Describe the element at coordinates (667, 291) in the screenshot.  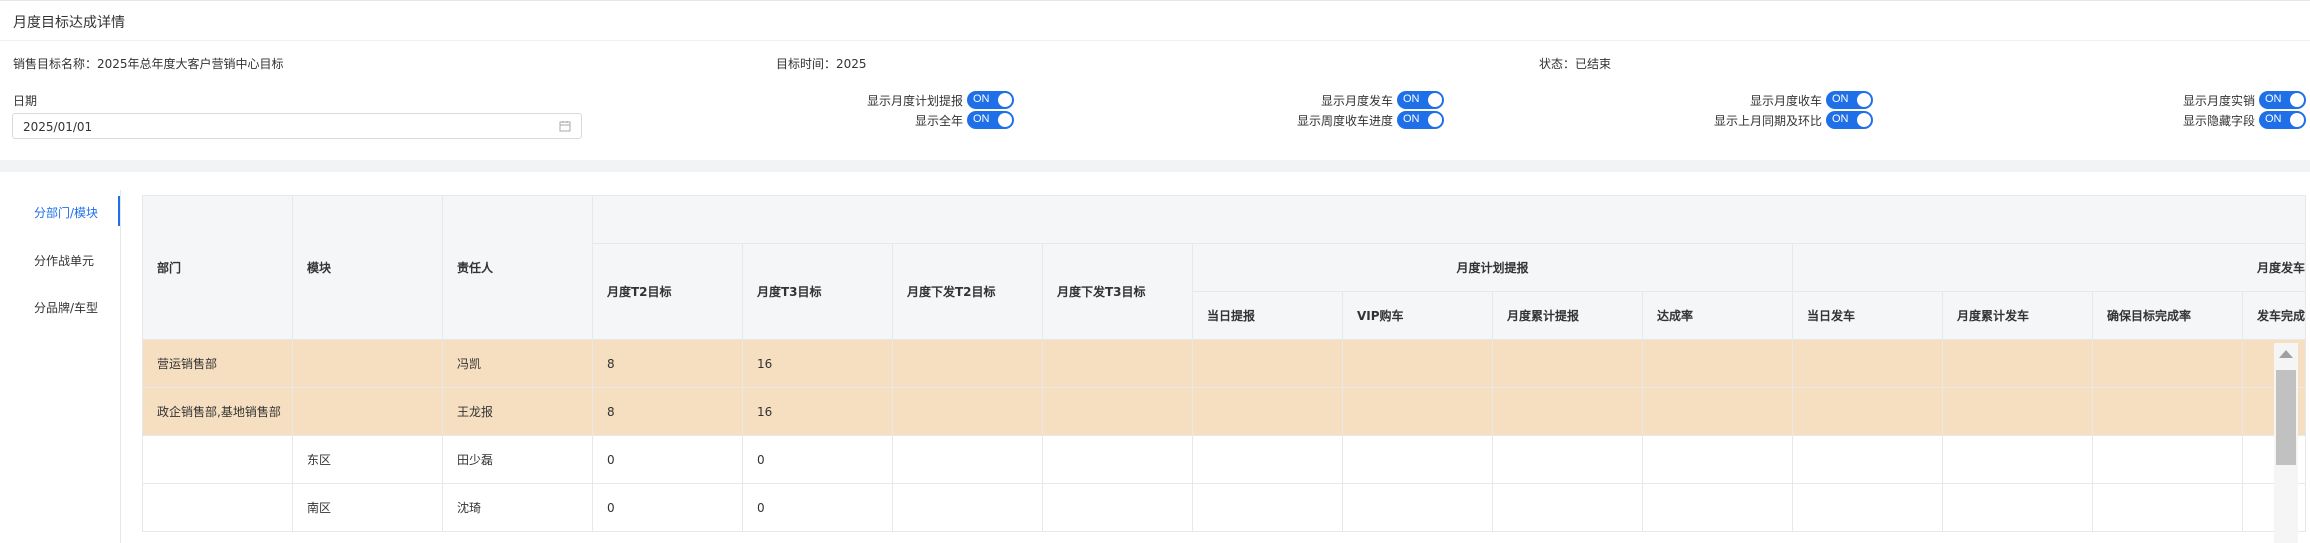
I see `col-header-t2-target: 月度T2目标` at that location.